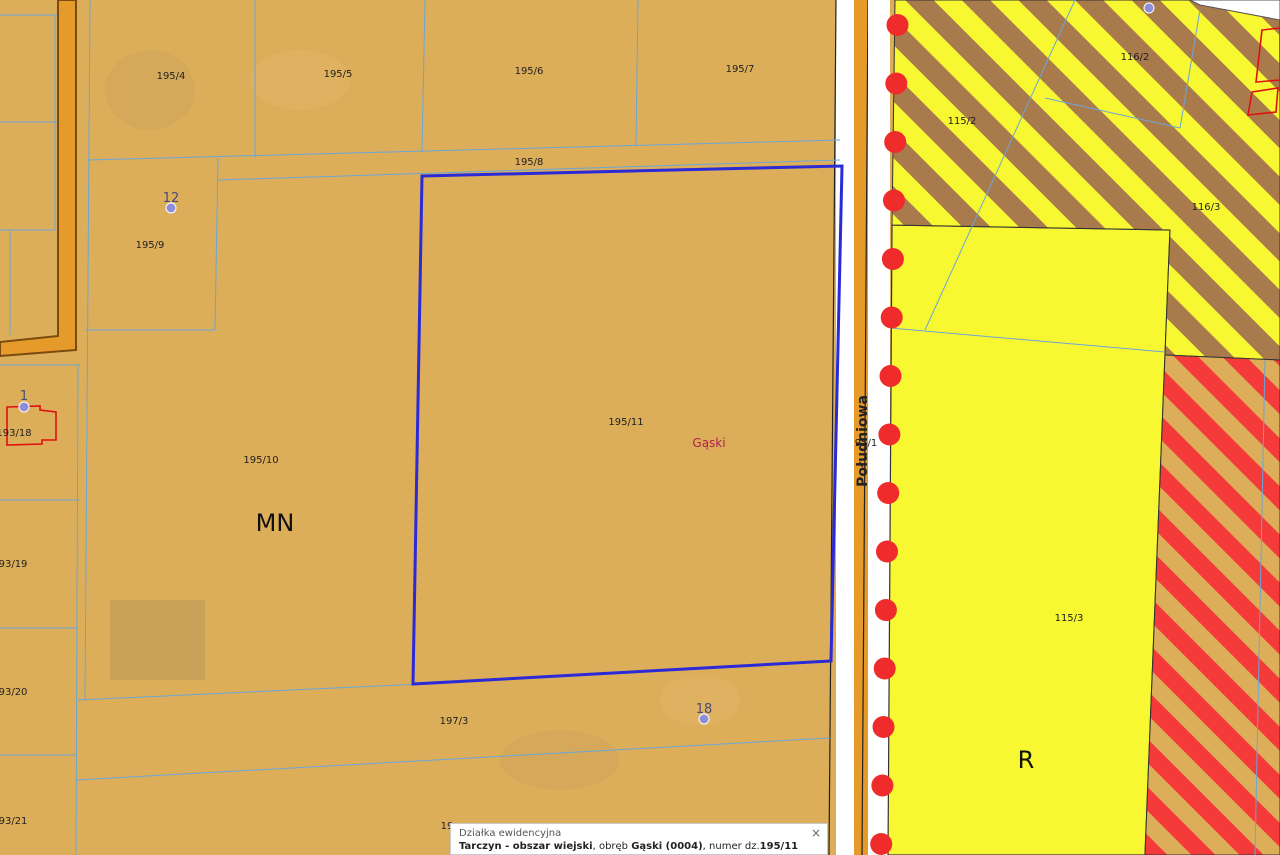  Describe the element at coordinates (1069, 618) in the screenshot. I see `parcel-label: 115/3` at that location.